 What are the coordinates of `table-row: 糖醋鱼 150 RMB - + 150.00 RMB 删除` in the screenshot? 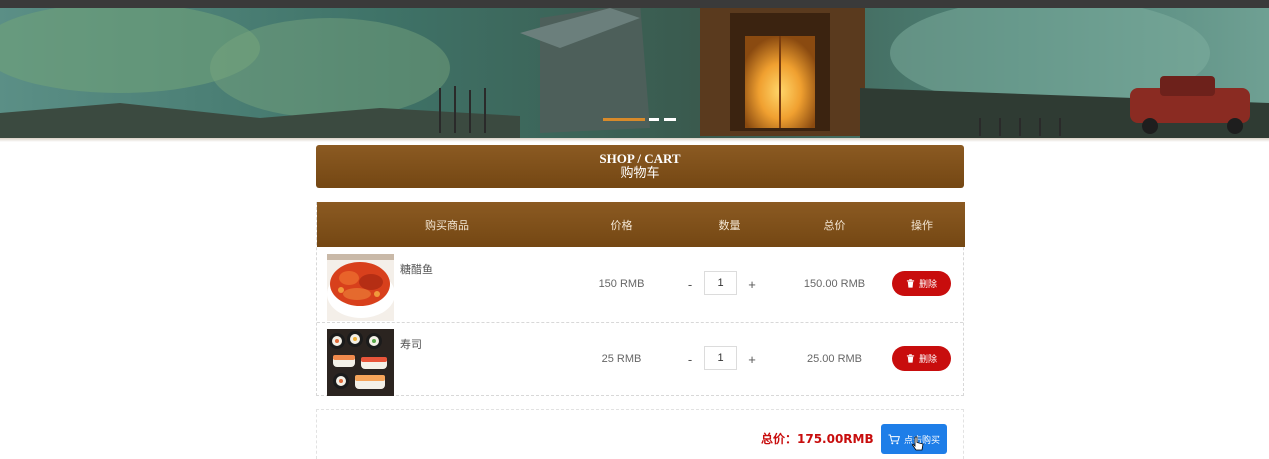 It's located at (640, 285).